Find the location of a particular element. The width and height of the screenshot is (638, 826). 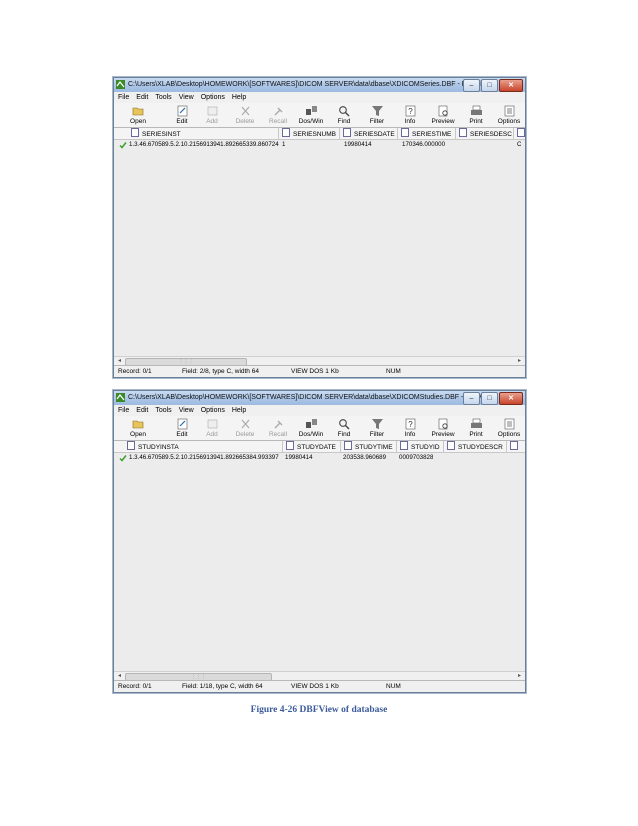

doswin-icon is located at coordinates (311, 110).